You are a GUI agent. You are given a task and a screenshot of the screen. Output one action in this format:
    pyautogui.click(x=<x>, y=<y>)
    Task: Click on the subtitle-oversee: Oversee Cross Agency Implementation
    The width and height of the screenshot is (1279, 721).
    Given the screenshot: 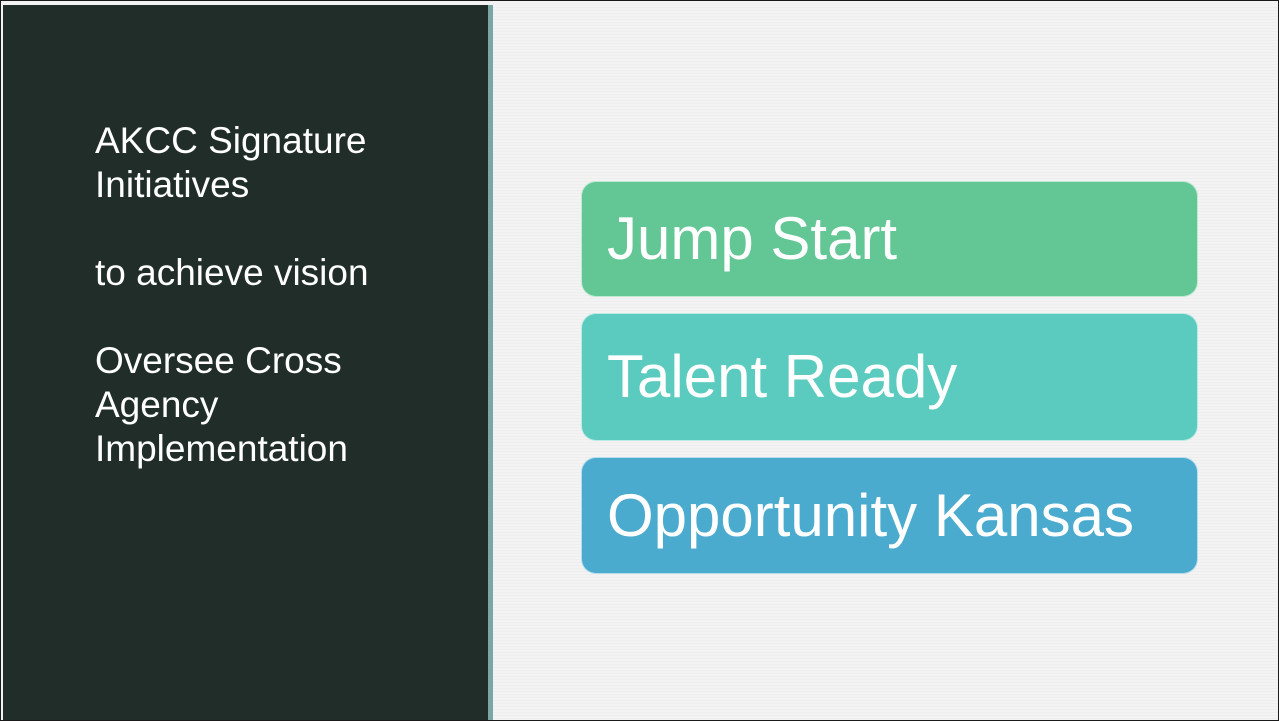 What is the action you would take?
    pyautogui.click(x=221, y=404)
    